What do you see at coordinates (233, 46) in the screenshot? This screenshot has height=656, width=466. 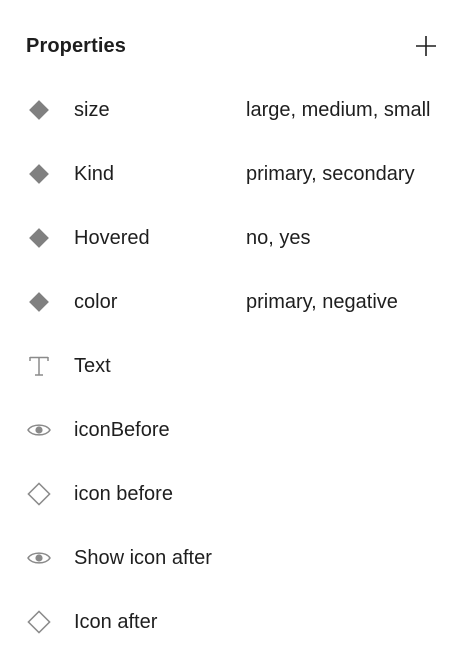 I see `panel-header: Properties` at bounding box center [233, 46].